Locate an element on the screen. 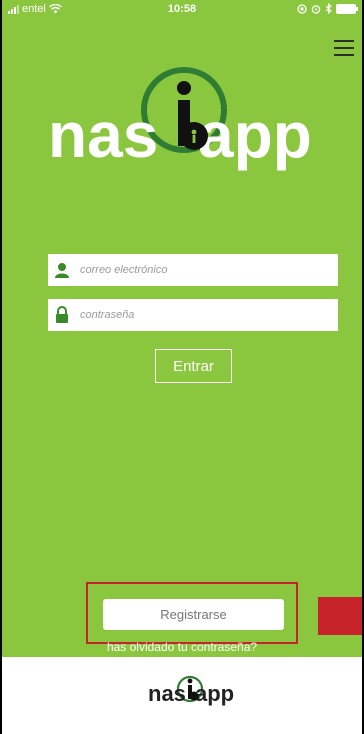 The width and height of the screenshot is (364, 734). password-input is located at coordinates (200, 315).